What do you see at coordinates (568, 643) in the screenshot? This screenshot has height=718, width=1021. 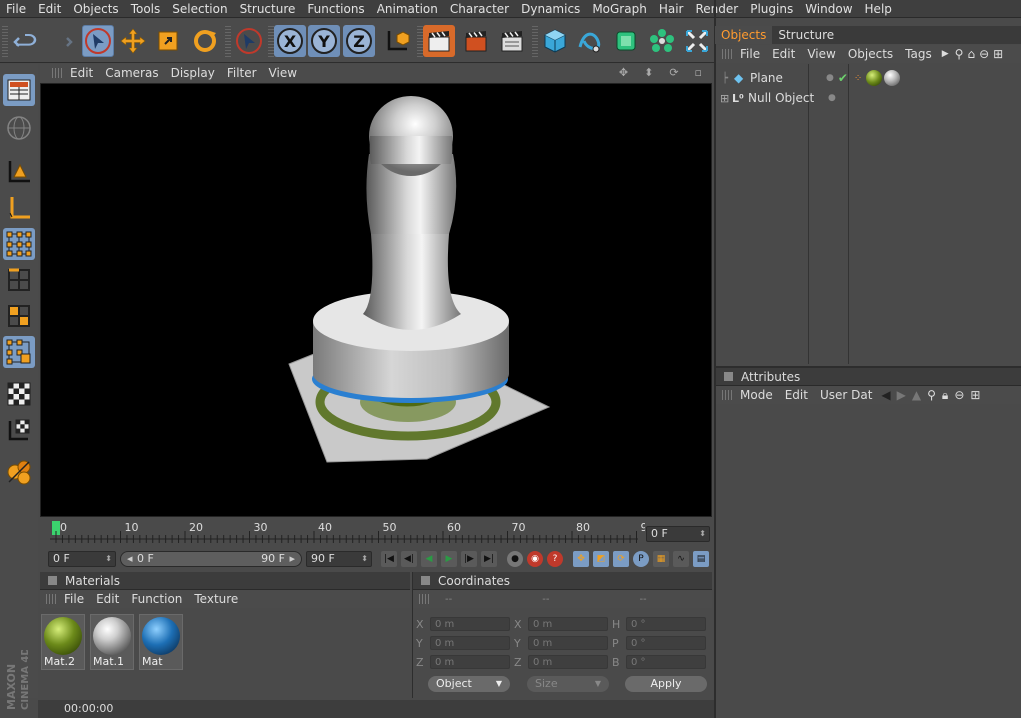 I see `size-y-field: 0 m` at bounding box center [568, 643].